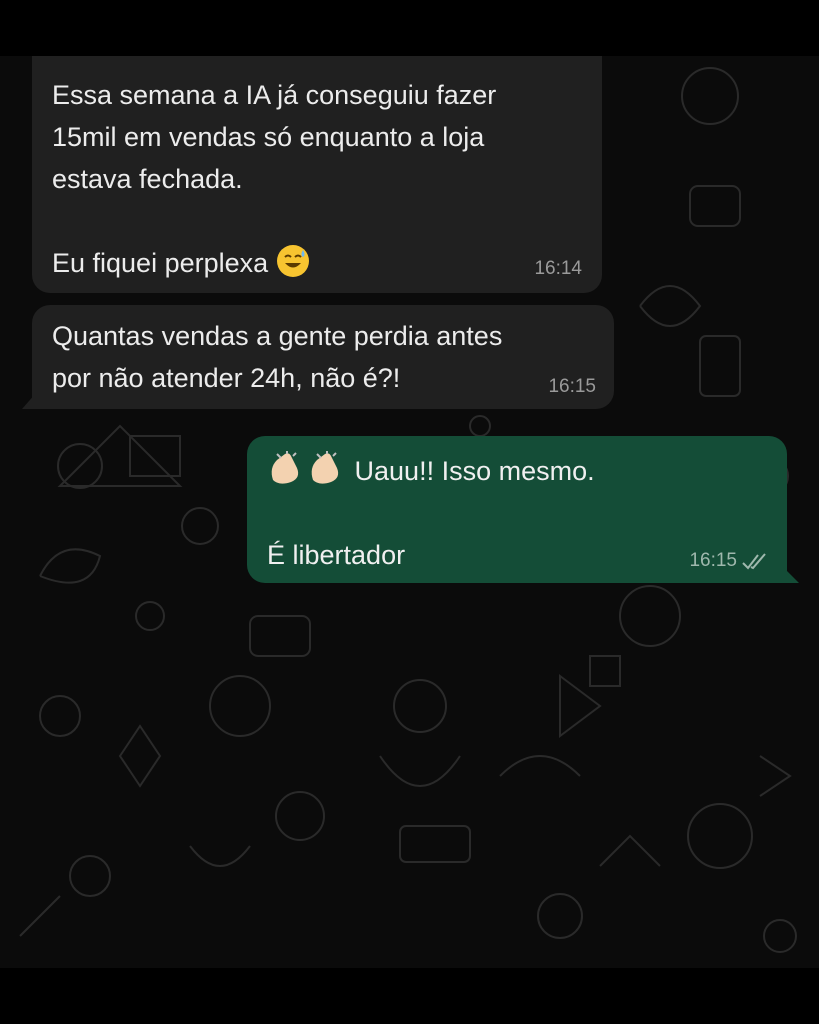 The image size is (819, 1024). I want to click on sweat-smile-emoji, so click(292, 261).